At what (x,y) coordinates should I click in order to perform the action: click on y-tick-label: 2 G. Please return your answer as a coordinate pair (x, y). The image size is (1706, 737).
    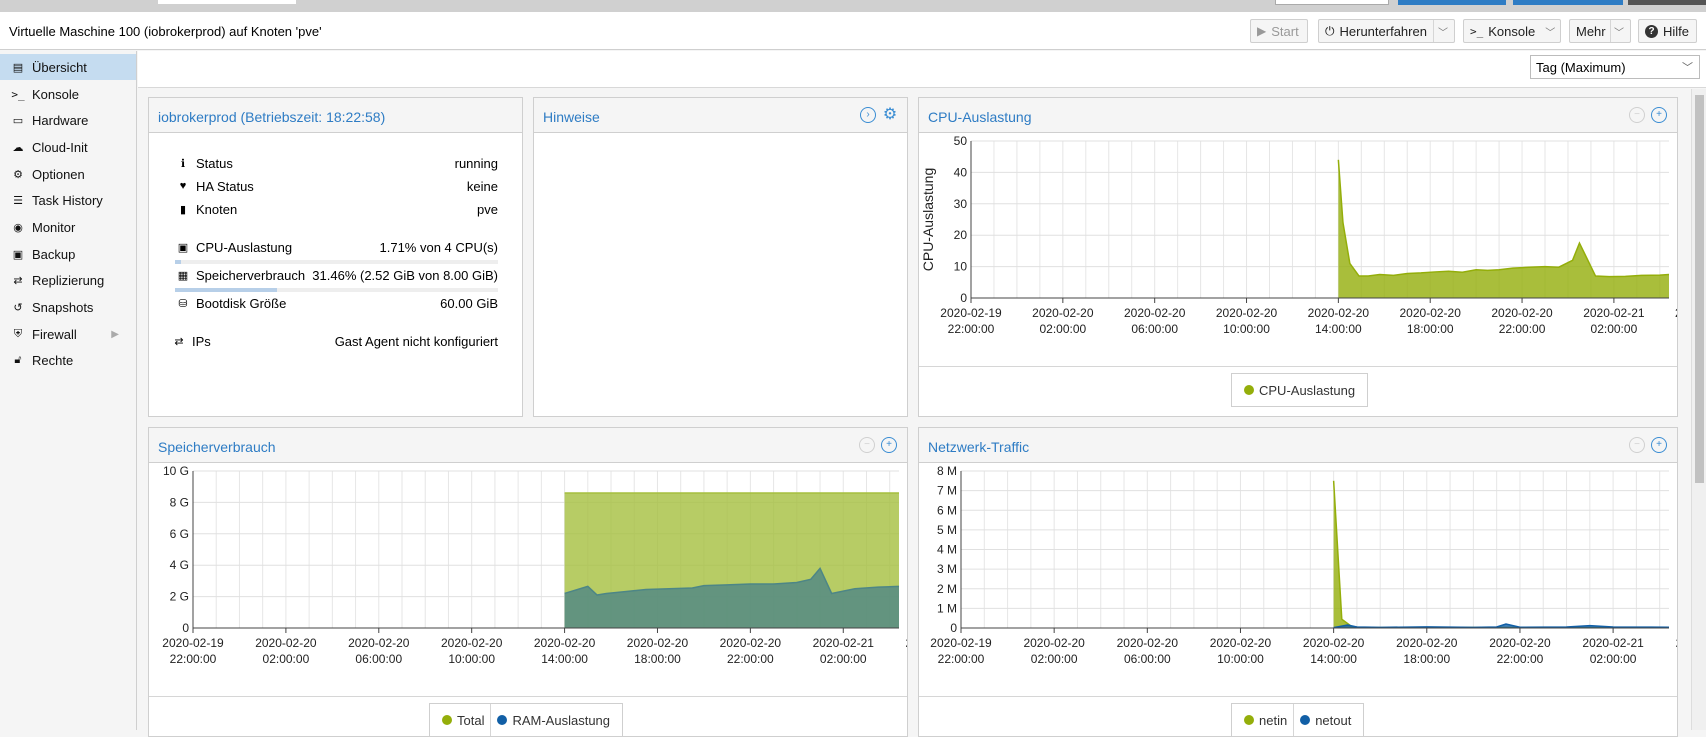
    Looking at the image, I should click on (179, 597).